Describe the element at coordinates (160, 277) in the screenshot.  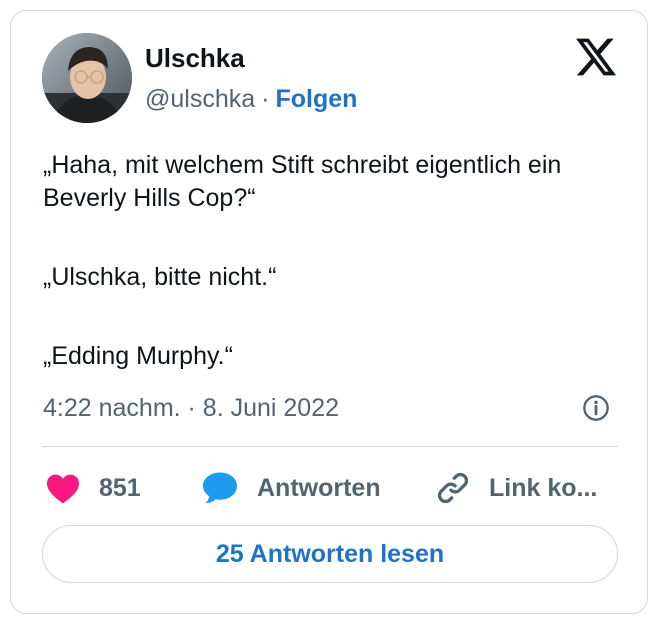
I see `tweet-line: „Ulschka, bitte nicht.“` at that location.